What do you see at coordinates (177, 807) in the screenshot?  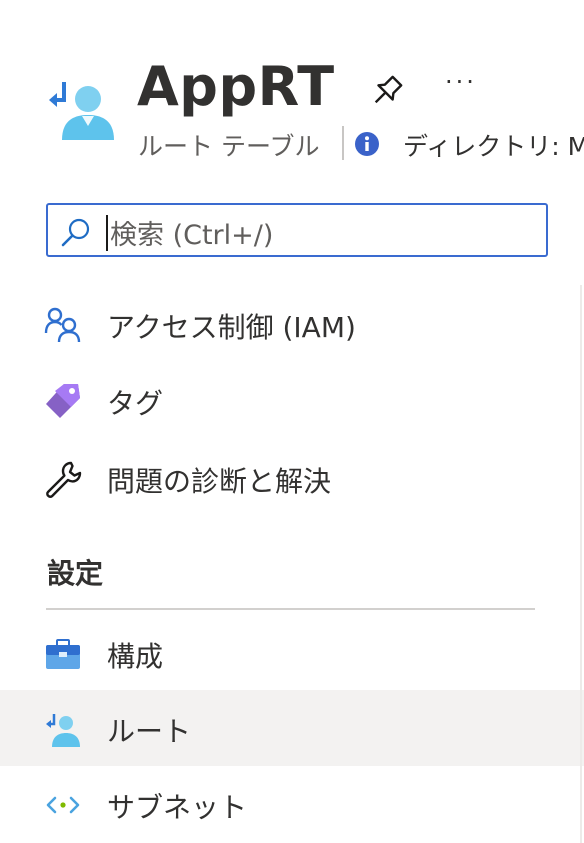 I see `menu-item-label: サブネット` at bounding box center [177, 807].